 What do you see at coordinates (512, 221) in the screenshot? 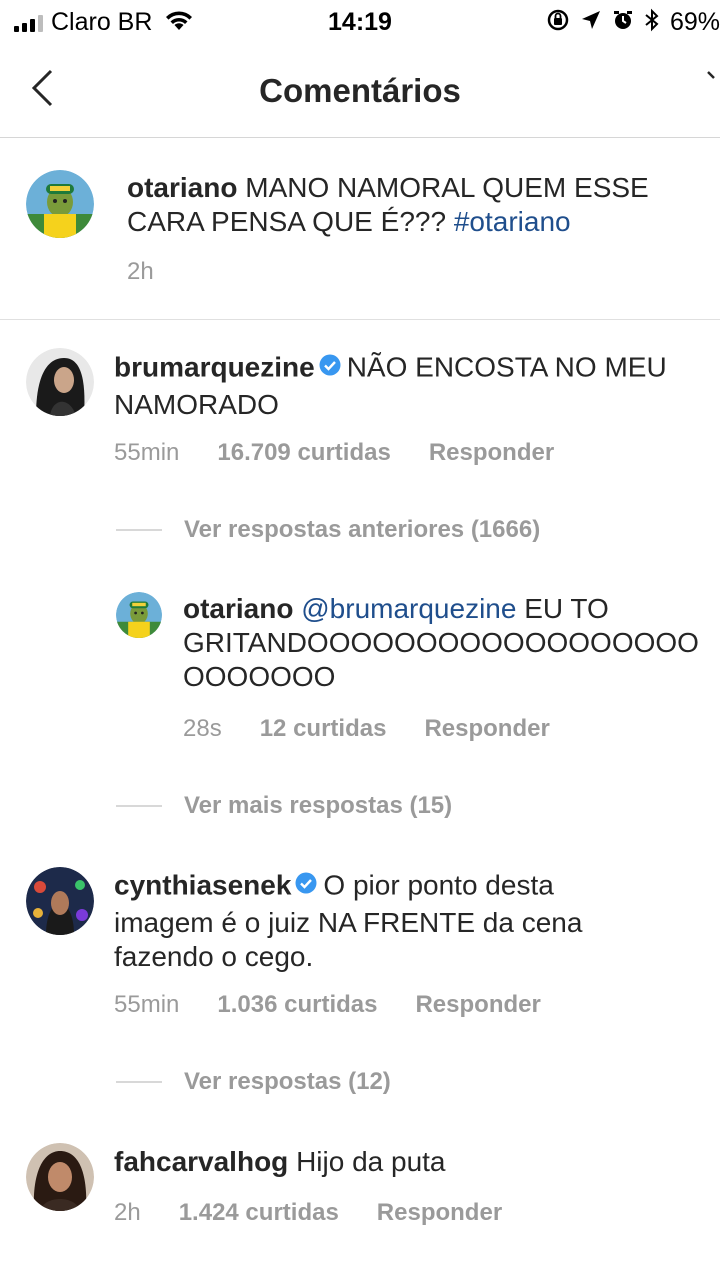
I see `hashtag-link: #otariano` at bounding box center [512, 221].